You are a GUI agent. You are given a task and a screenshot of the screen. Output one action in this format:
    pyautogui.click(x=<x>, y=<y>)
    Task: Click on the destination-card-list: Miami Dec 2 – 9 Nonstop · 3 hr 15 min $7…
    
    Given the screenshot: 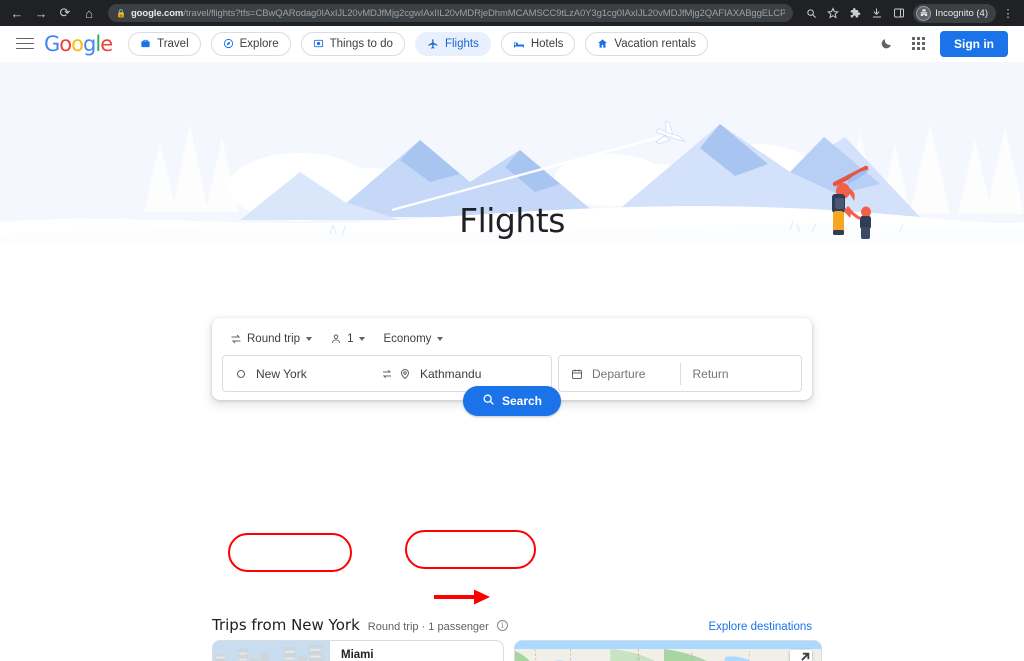 What is the action you would take?
    pyautogui.click(x=358, y=650)
    